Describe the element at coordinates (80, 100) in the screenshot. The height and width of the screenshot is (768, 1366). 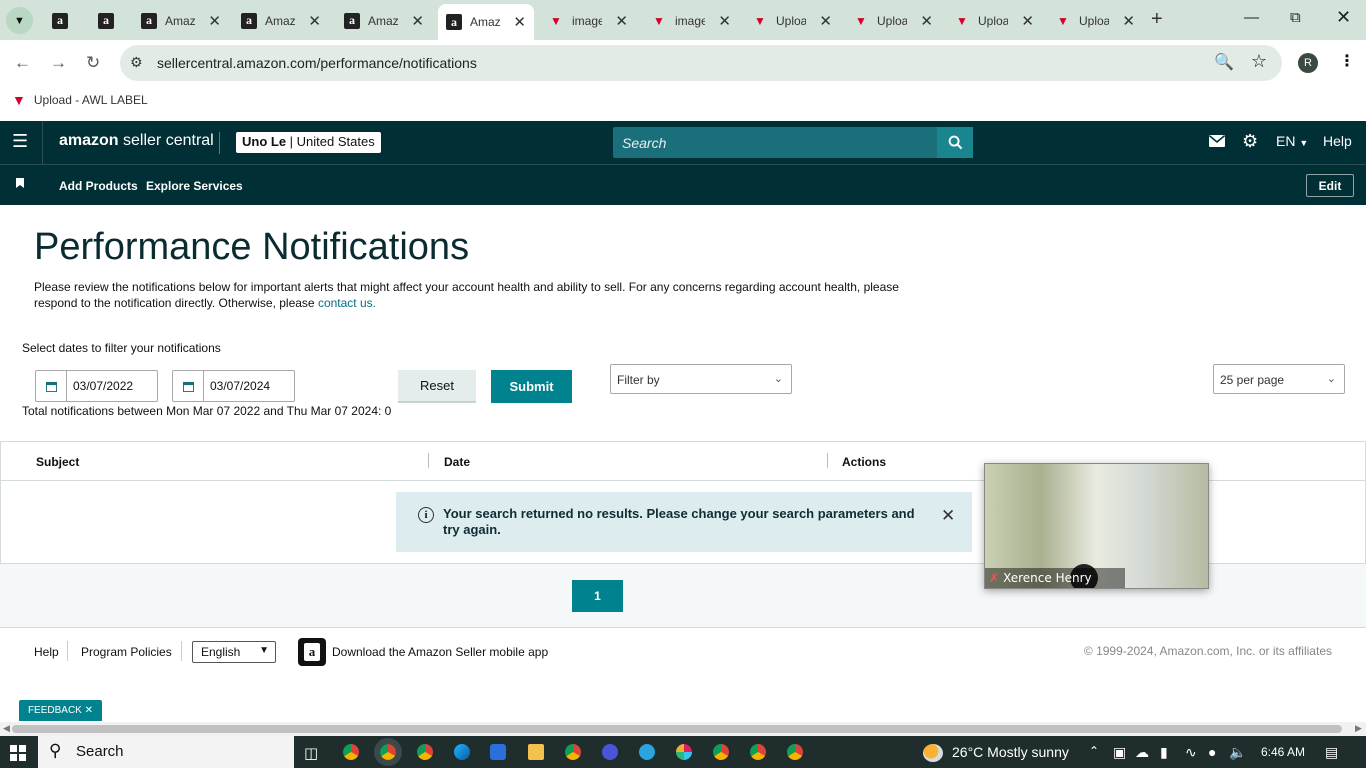
I see `bookmark-upload-awl: ▼ Upload - AWL LABEL` at that location.